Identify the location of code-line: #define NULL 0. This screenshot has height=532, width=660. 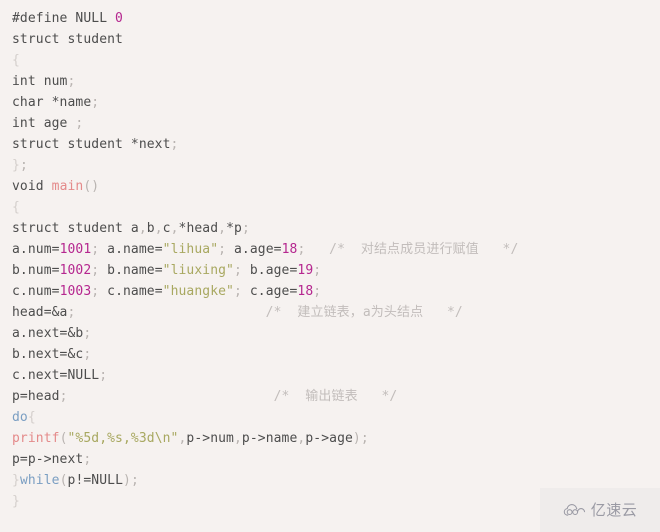
(330, 18).